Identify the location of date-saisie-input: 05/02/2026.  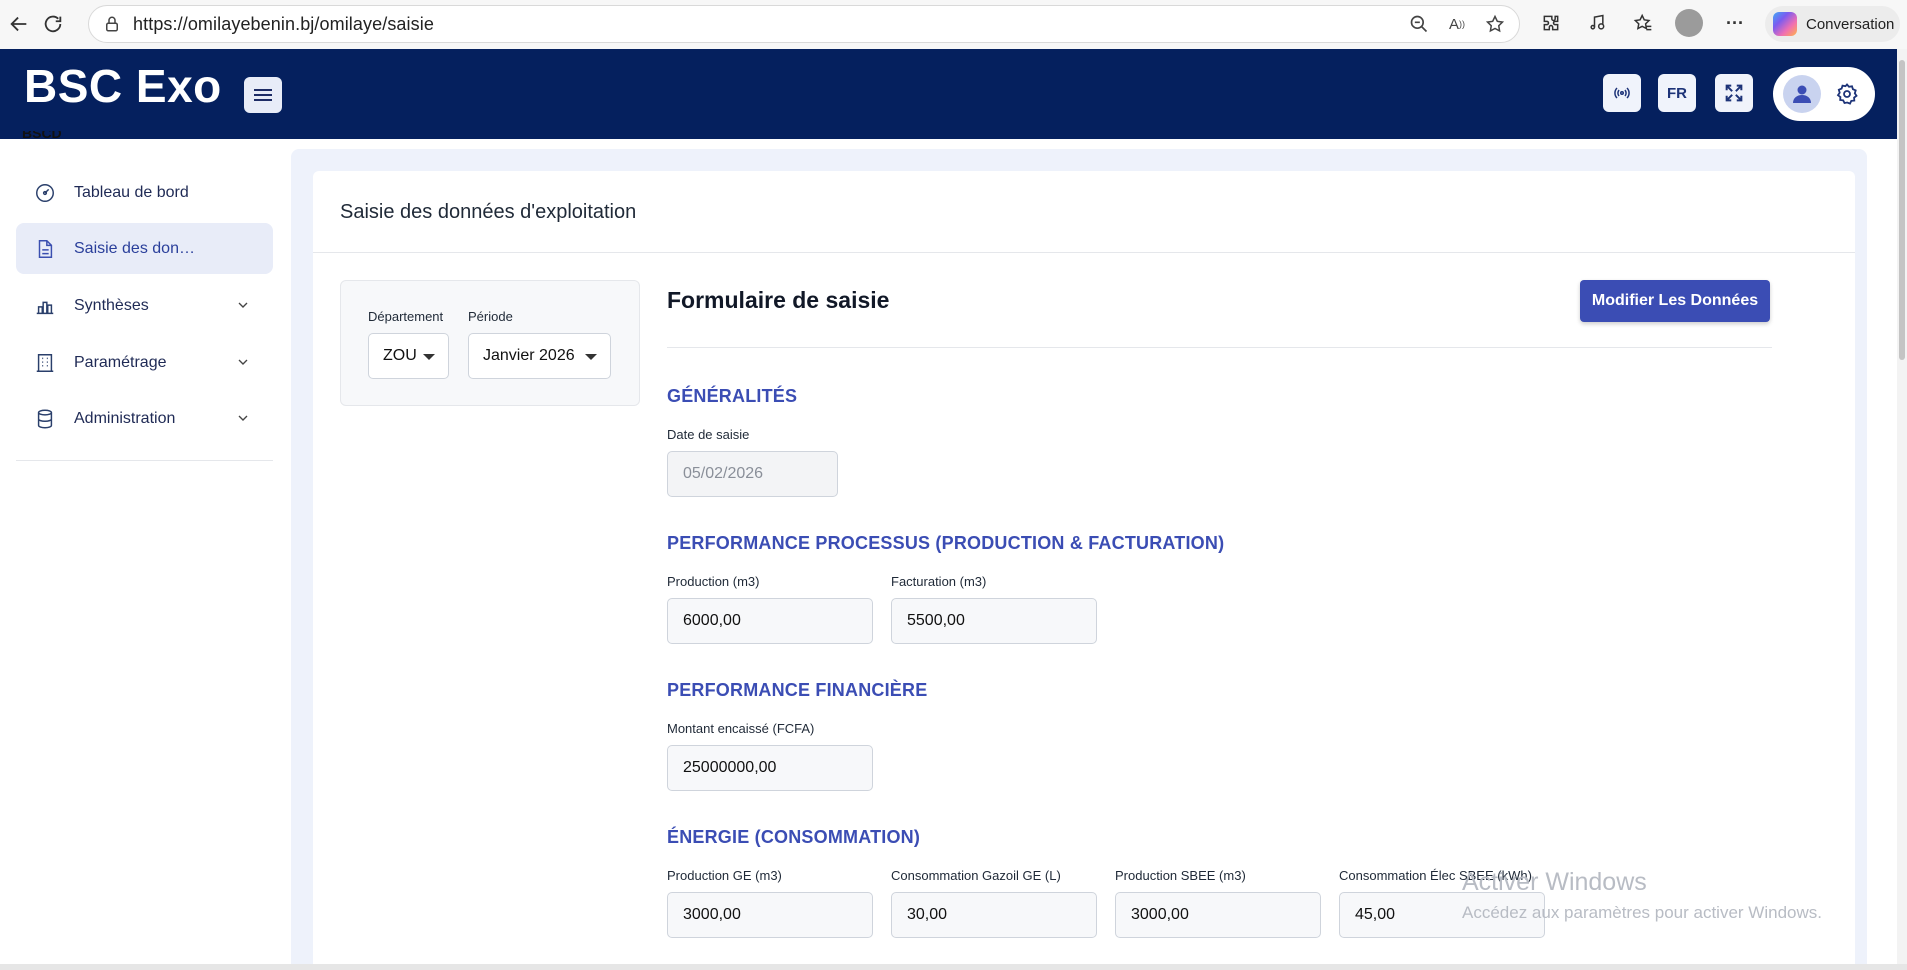
(752, 474).